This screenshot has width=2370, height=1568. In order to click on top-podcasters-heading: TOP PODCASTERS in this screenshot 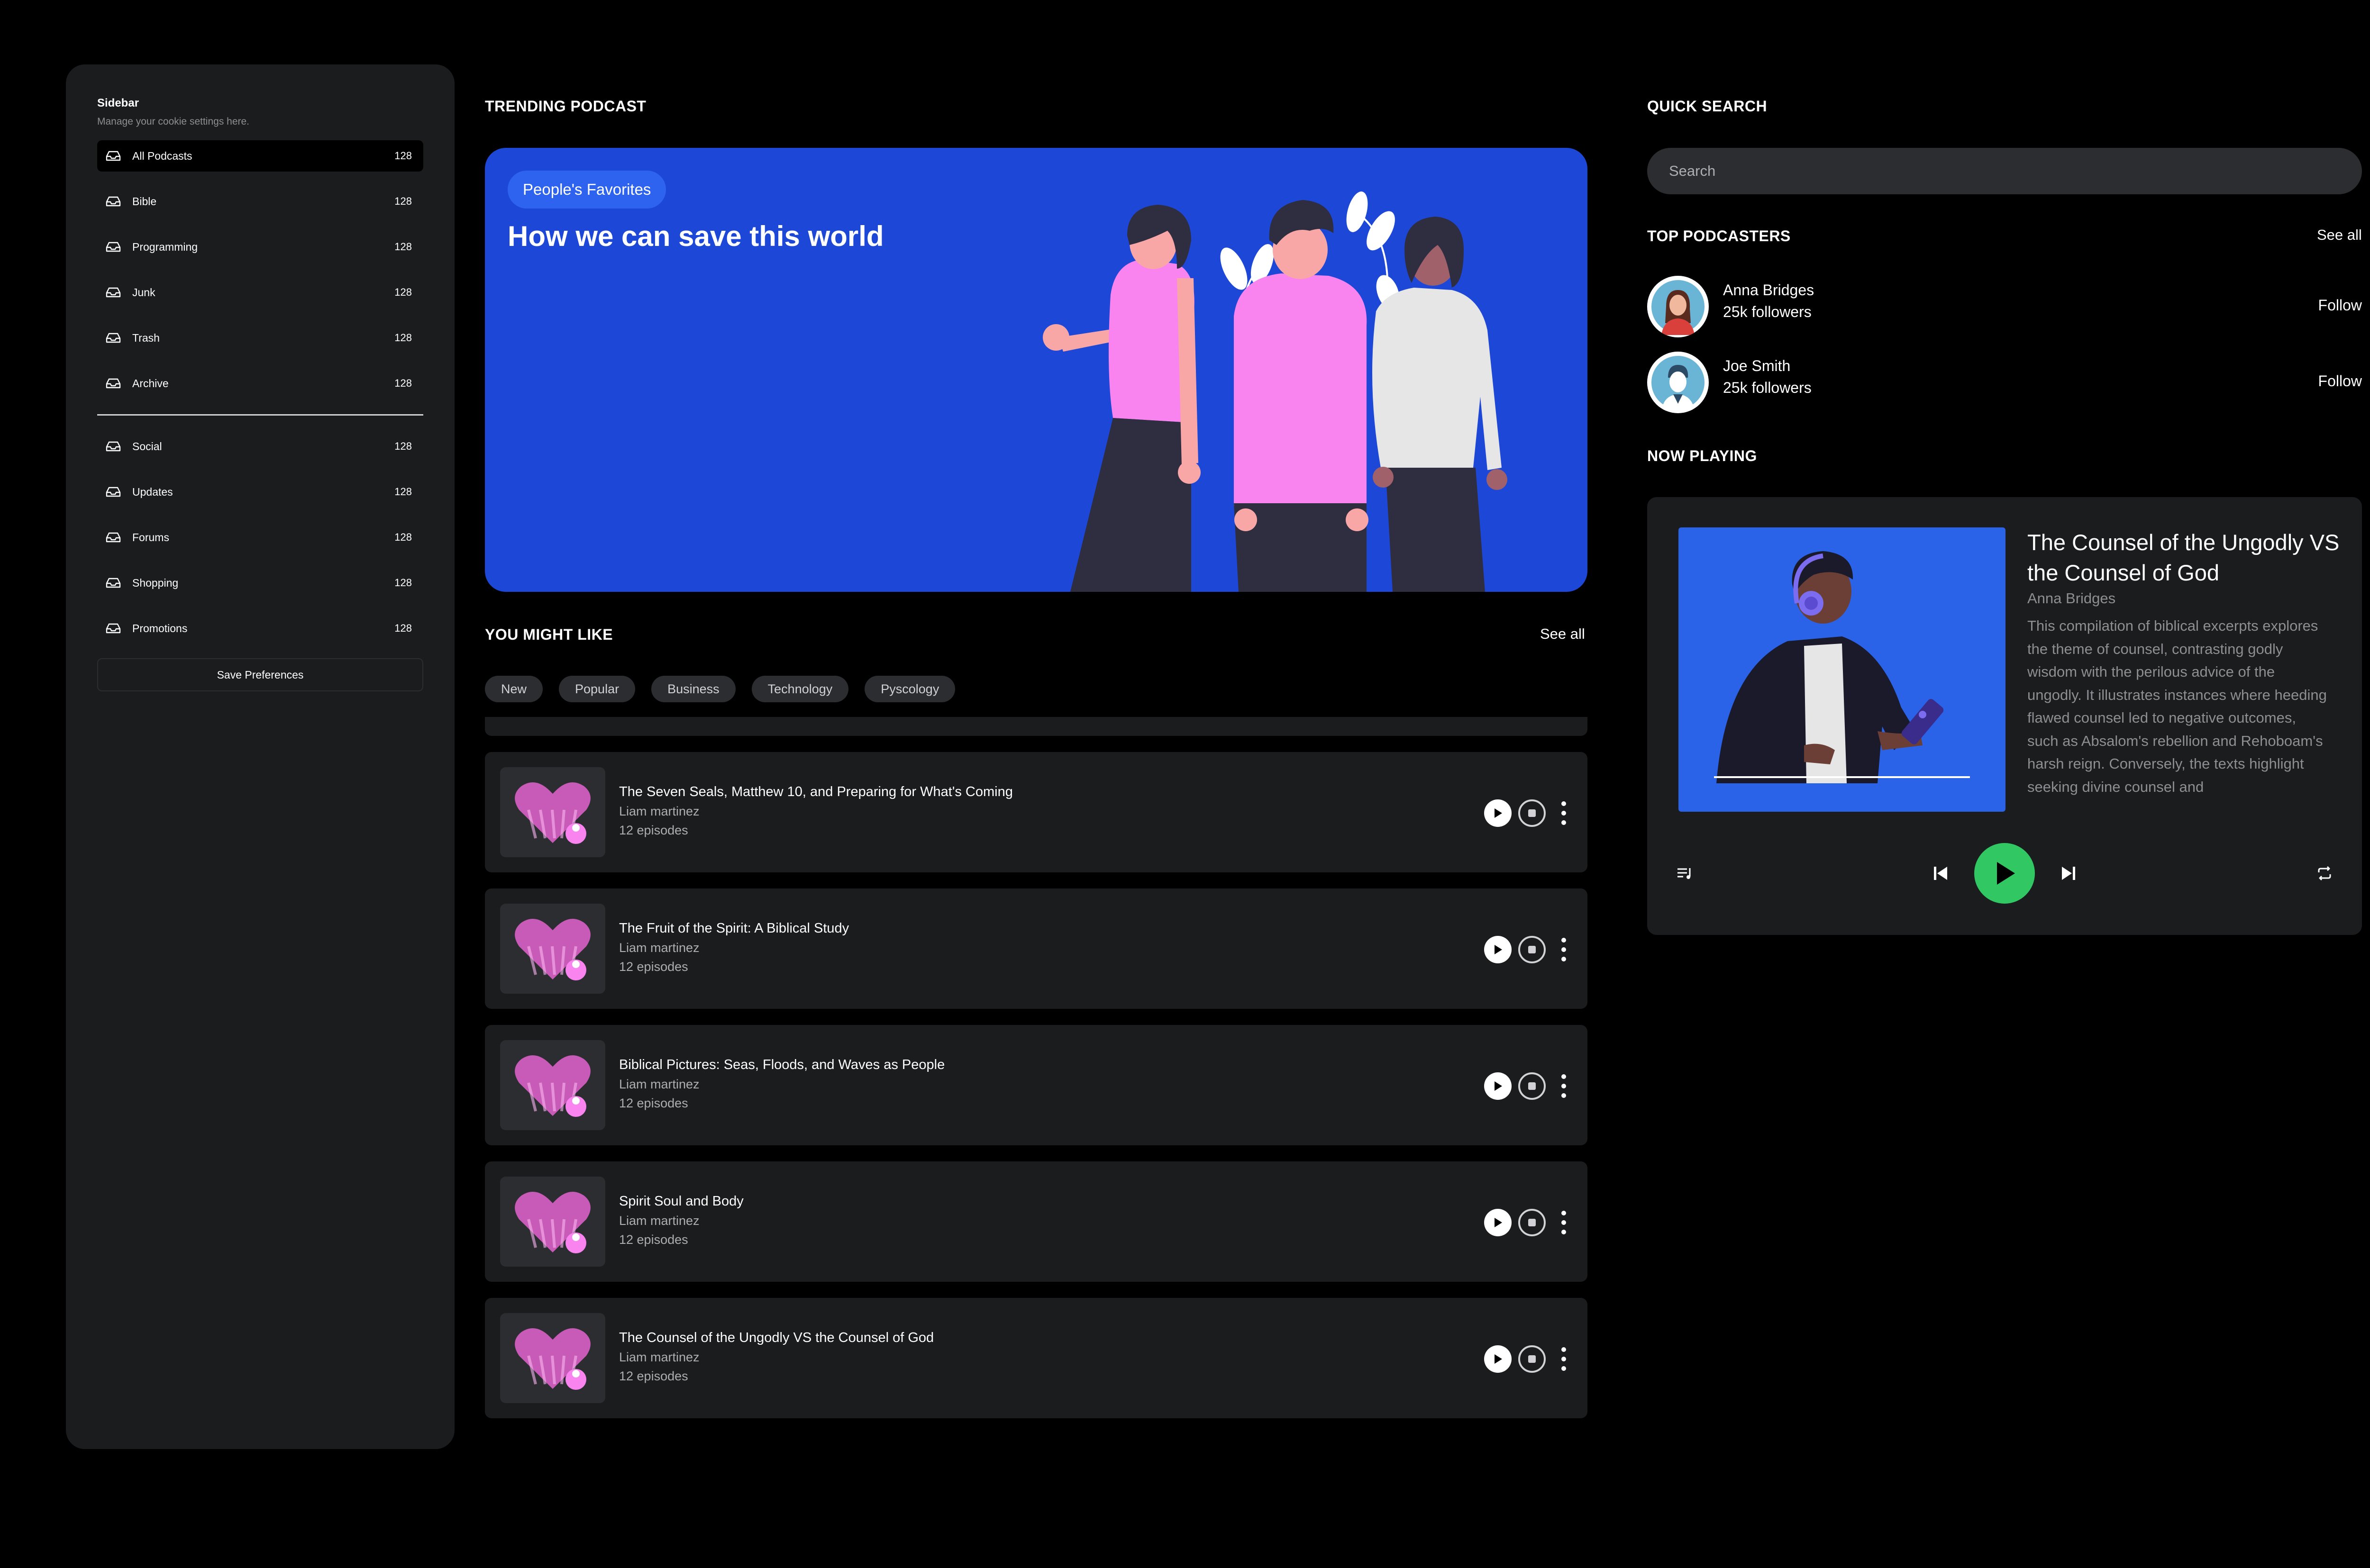, I will do `click(1719, 236)`.